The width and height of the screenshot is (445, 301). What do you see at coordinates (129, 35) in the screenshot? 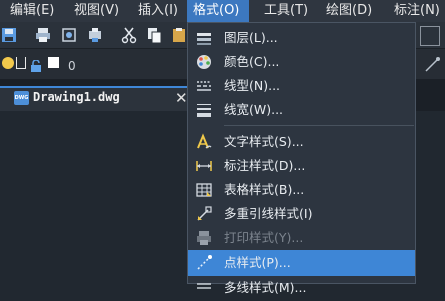
I see `cut-icon` at bounding box center [129, 35].